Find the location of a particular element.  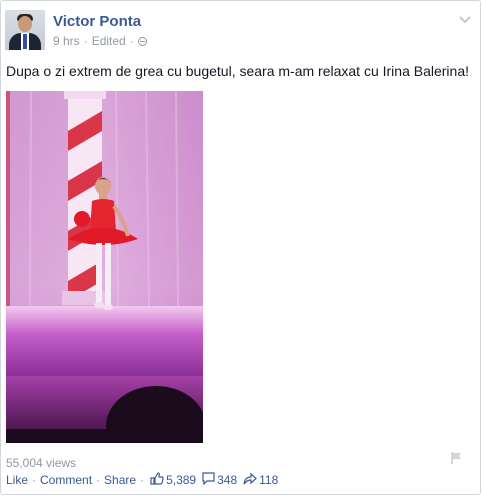

post-meta: 9 hrs · Edited · is located at coordinates (100, 41).